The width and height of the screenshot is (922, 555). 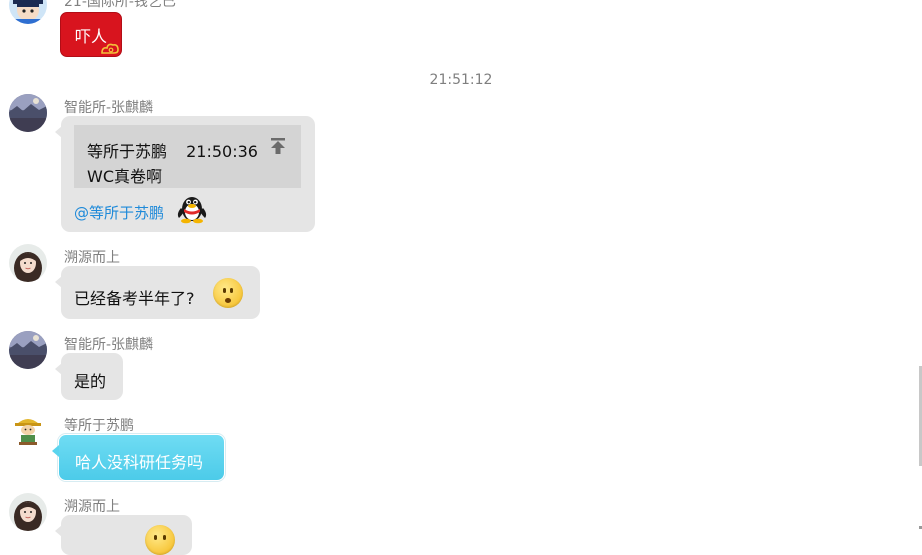 What do you see at coordinates (134, 298) in the screenshot?
I see `message-text: 已经备考半年了?` at bounding box center [134, 298].